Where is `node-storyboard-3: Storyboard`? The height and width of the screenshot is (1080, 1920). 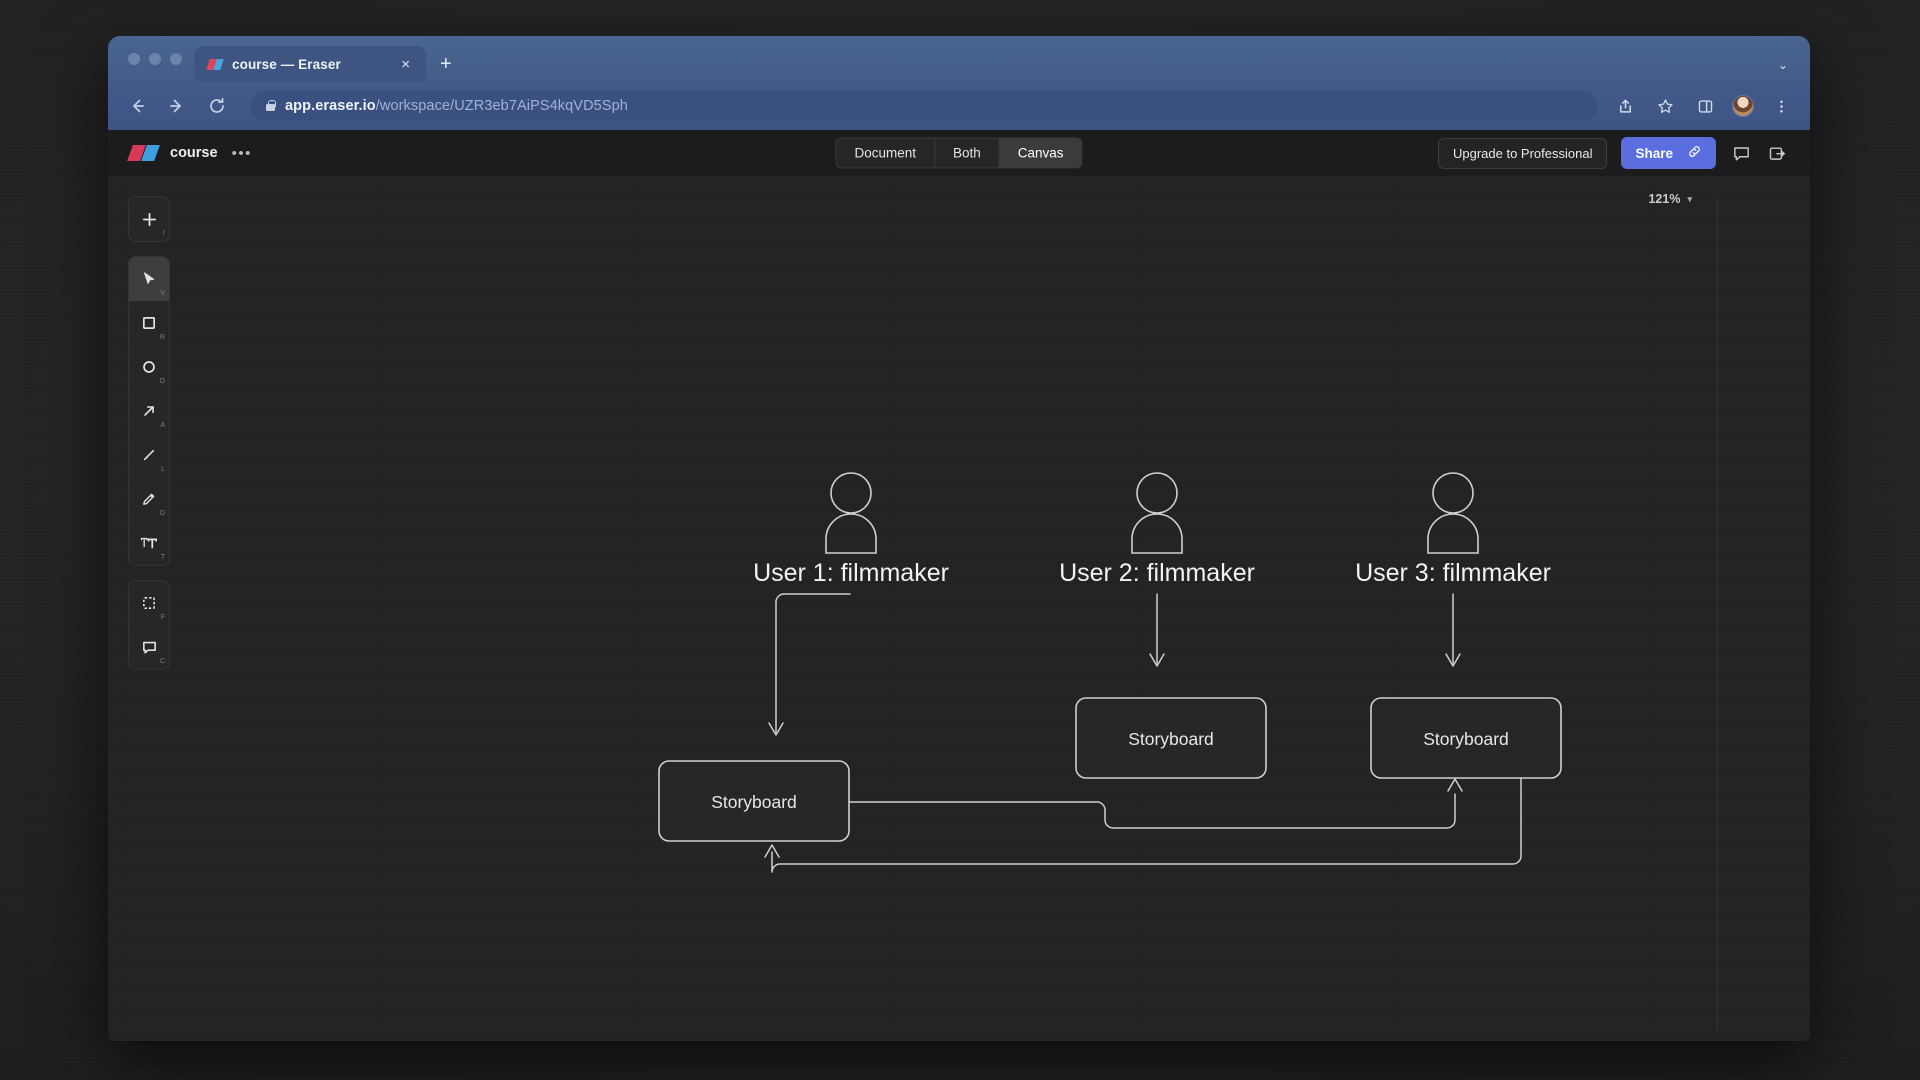 node-storyboard-3: Storyboard is located at coordinates (1466, 738).